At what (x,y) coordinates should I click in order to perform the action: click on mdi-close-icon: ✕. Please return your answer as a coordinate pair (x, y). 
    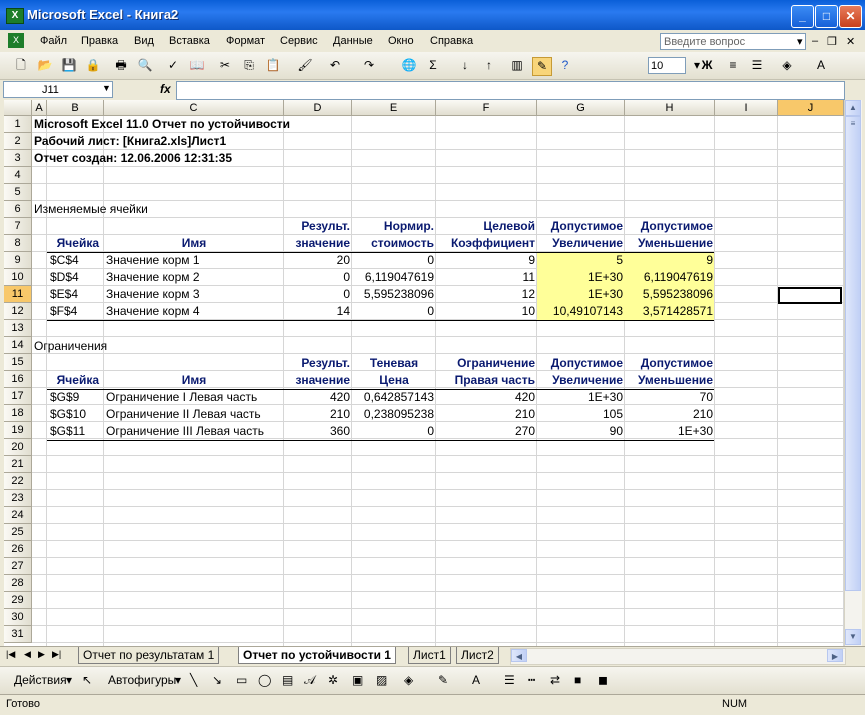
    Looking at the image, I should click on (850, 41).